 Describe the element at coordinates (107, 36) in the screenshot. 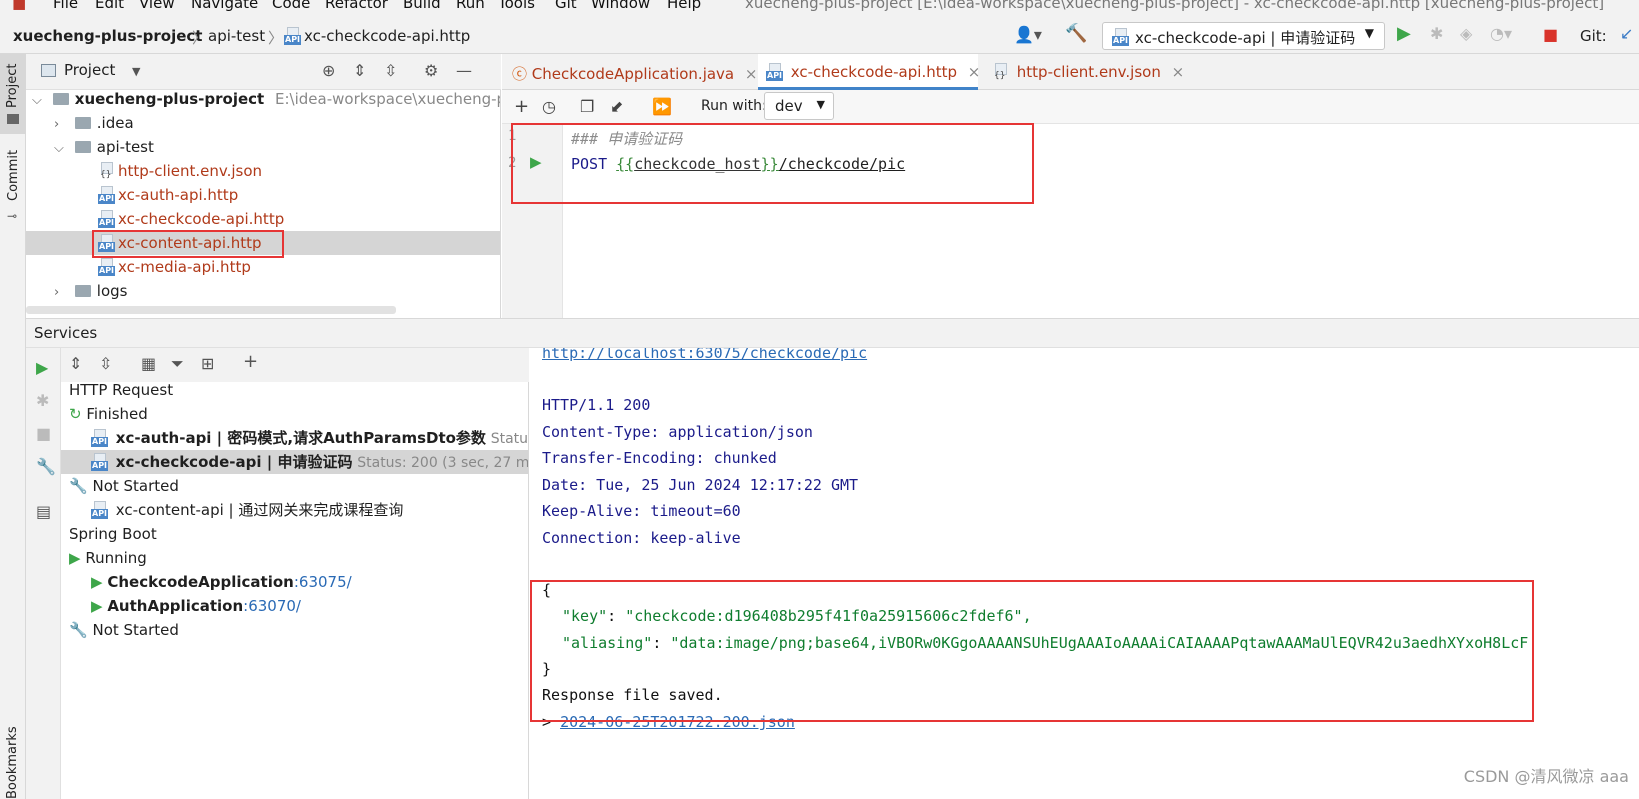

I see `breadcrumb-project: xuecheng-plus-project` at that location.